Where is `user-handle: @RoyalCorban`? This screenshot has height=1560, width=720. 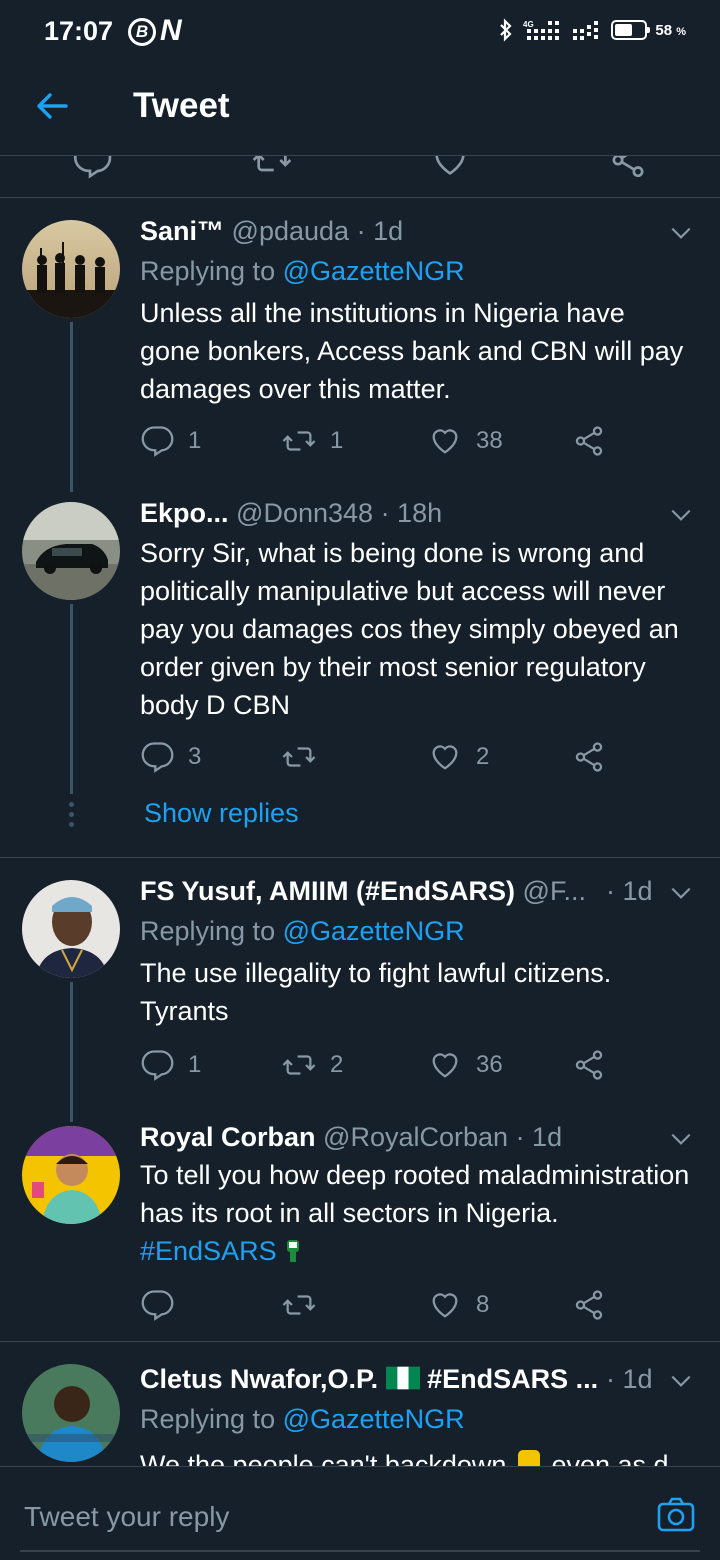 user-handle: @RoyalCorban is located at coordinates (415, 1137).